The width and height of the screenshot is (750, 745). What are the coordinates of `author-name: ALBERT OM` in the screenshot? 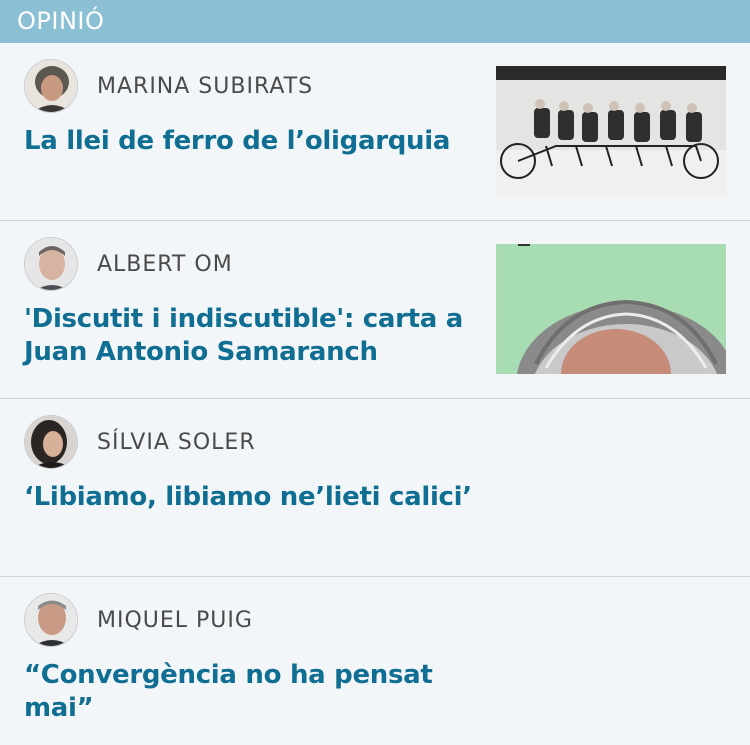 It's located at (165, 264).